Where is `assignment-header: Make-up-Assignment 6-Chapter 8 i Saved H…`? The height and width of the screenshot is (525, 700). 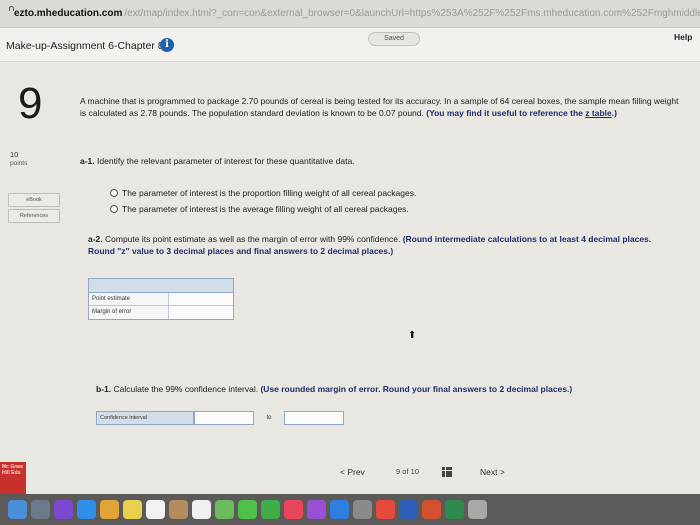
assignment-header: Make-up-Assignment 6-Chapter 8 i Saved H… is located at coordinates (350, 45).